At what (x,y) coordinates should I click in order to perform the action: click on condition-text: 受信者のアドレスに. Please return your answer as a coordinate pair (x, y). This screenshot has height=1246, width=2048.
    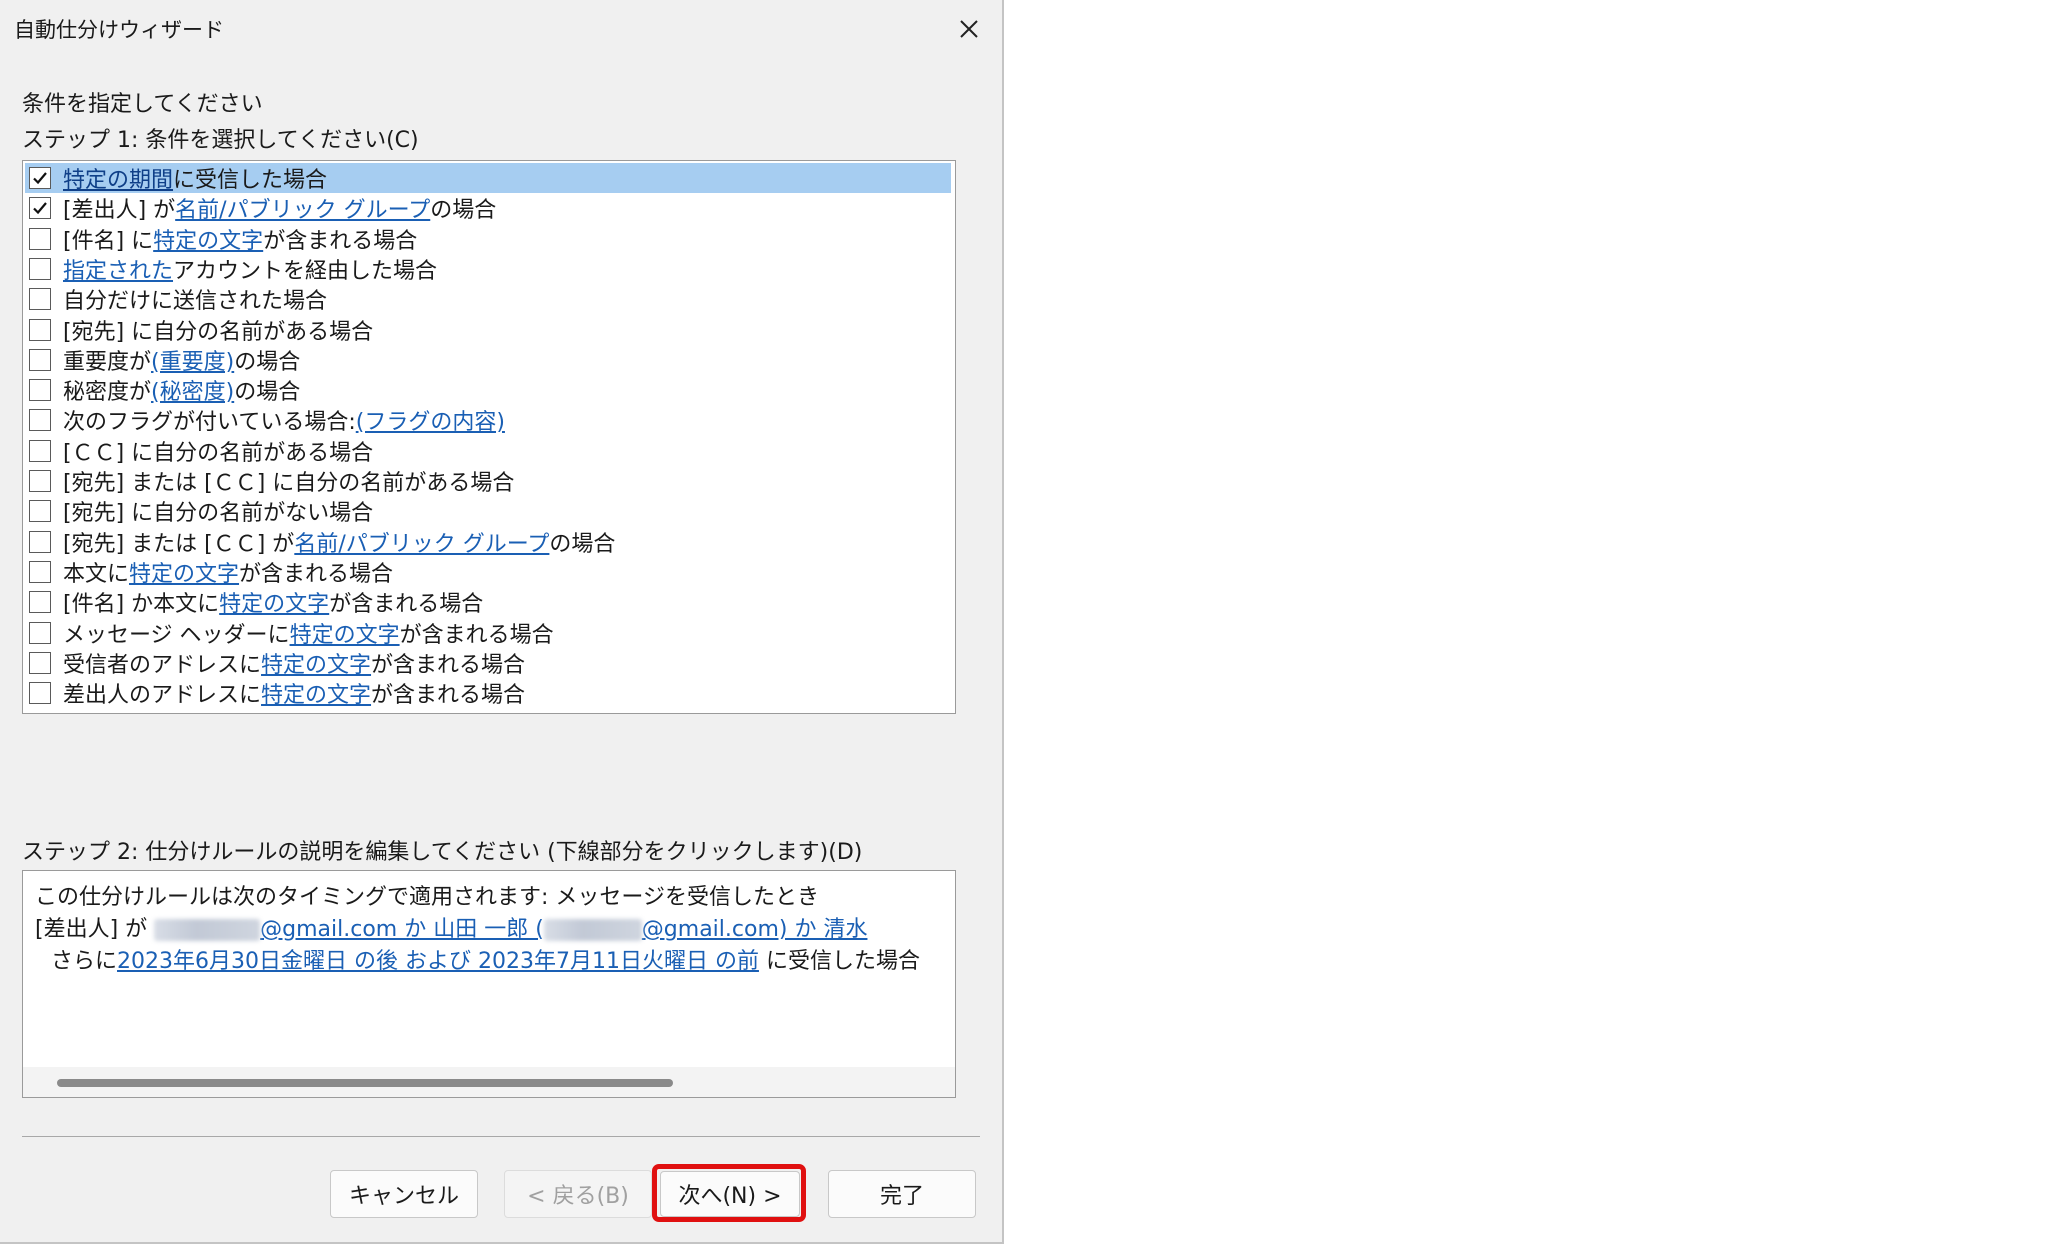
    Looking at the image, I should click on (162, 665).